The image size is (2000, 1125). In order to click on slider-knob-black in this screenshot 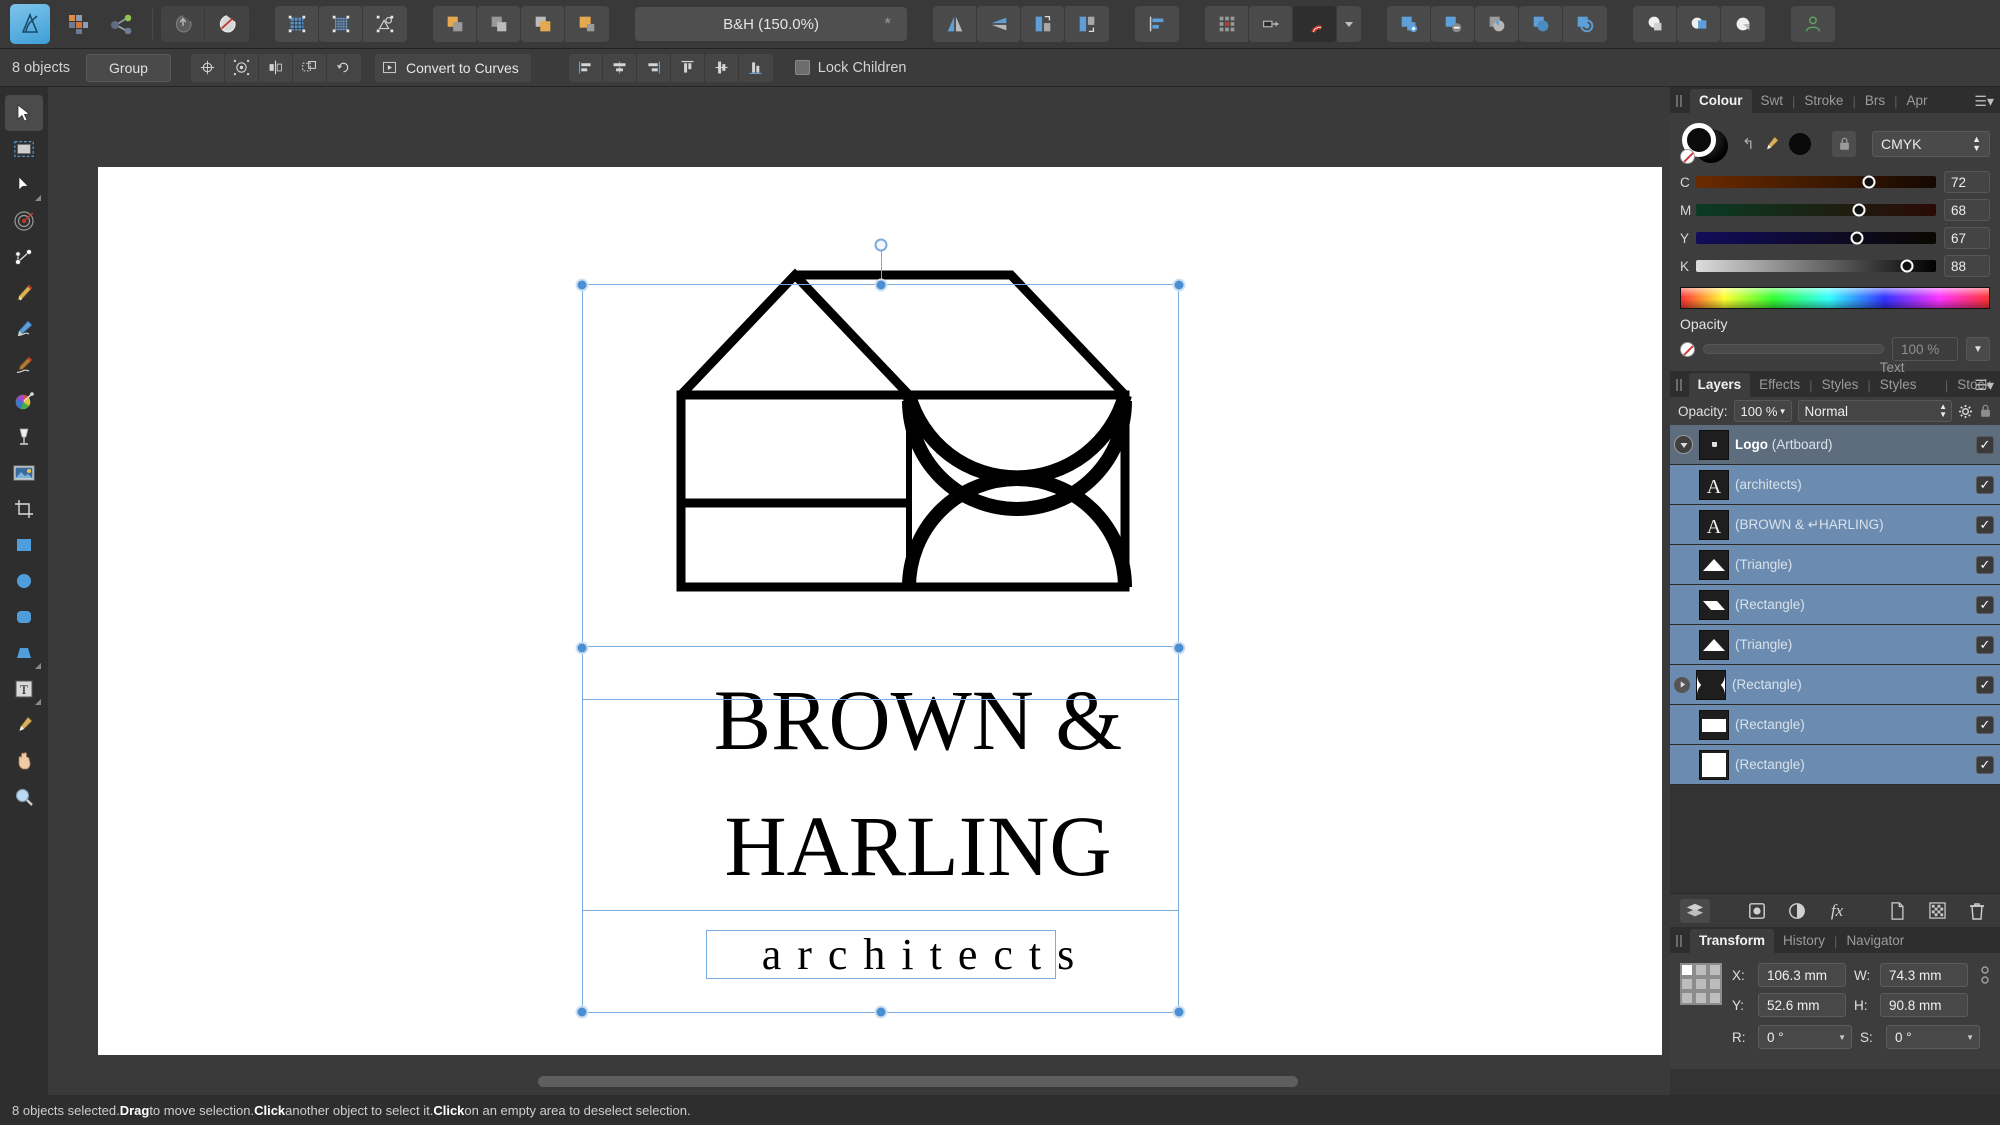, I will do `click(1907, 266)`.